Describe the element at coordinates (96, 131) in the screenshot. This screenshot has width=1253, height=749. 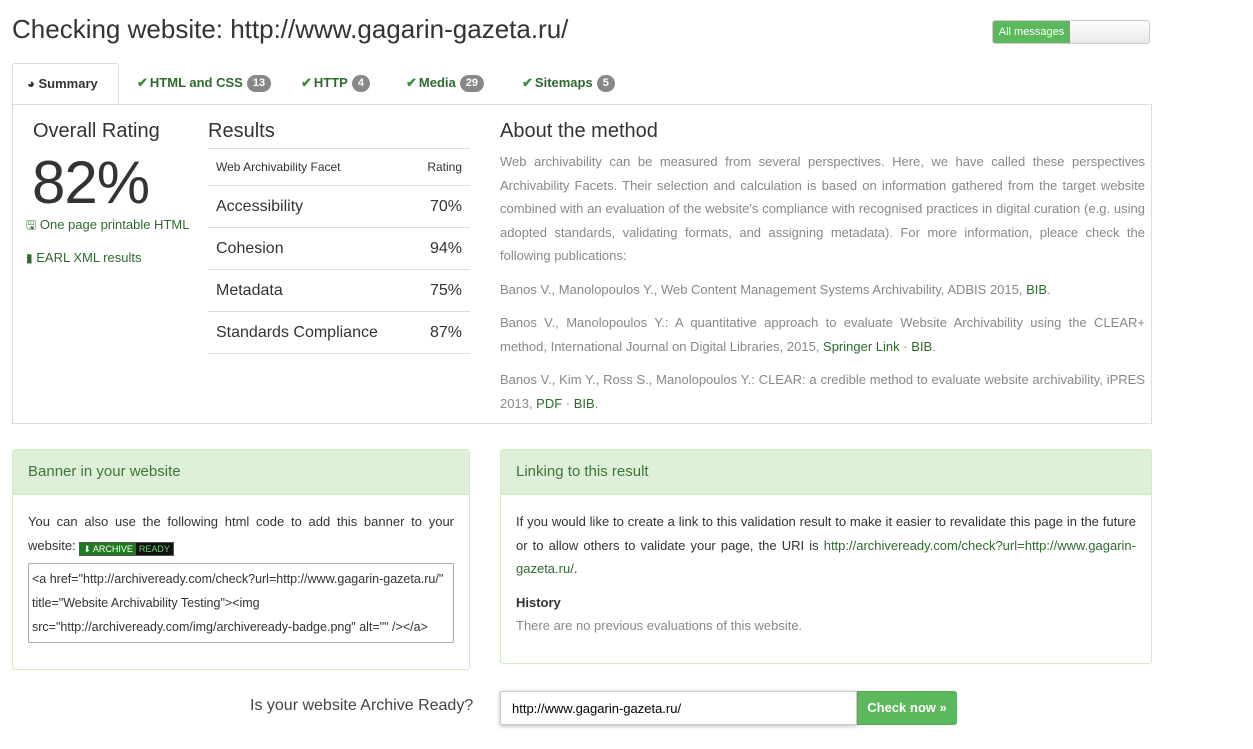
I see `overall-rating-title: Overall Rating` at that location.